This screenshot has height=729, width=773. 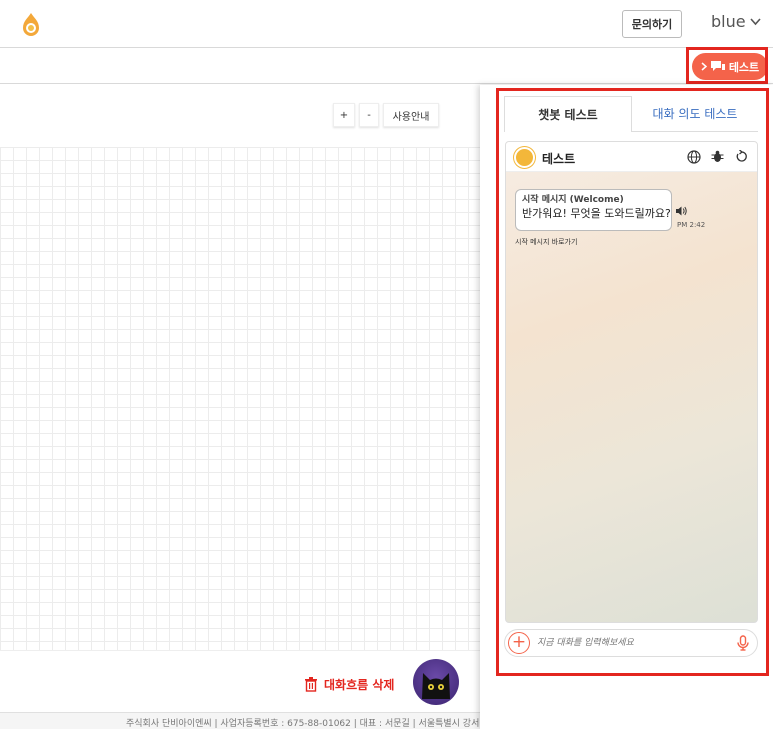 I want to click on guide-button: 사용안내, so click(x=411, y=115).